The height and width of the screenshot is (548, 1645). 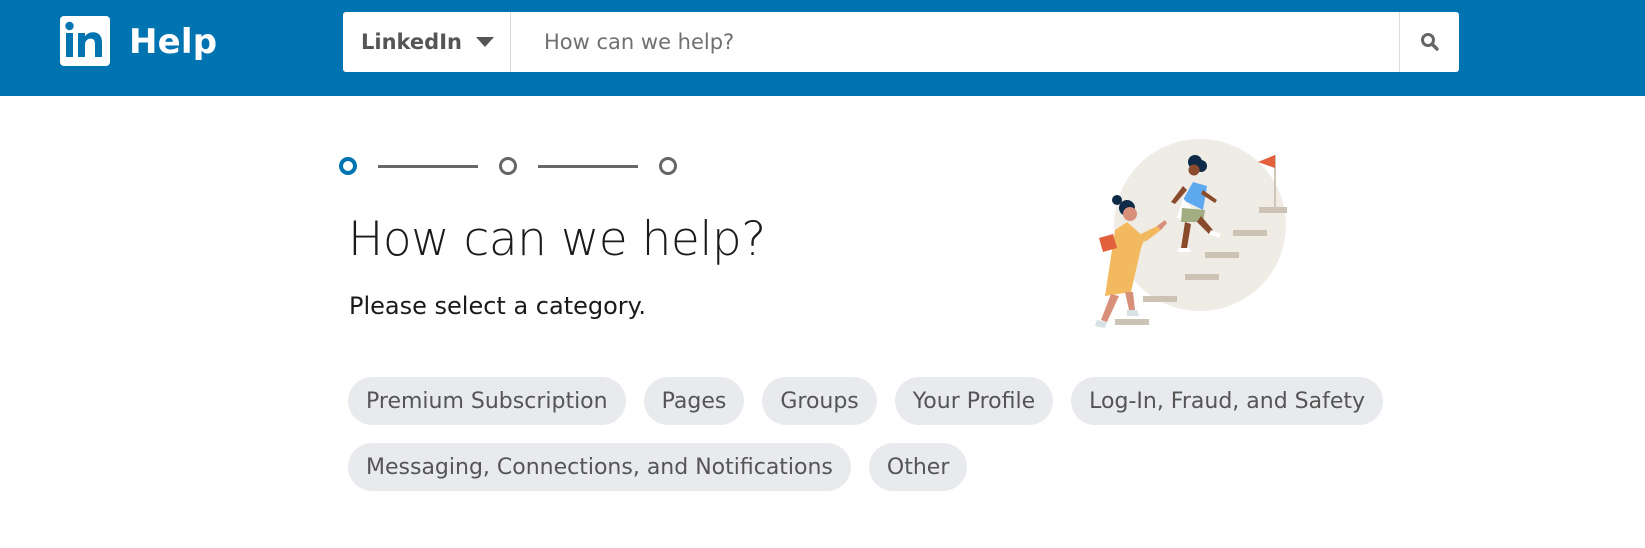 I want to click on search-bar: LinkedIn, so click(x=901, y=42).